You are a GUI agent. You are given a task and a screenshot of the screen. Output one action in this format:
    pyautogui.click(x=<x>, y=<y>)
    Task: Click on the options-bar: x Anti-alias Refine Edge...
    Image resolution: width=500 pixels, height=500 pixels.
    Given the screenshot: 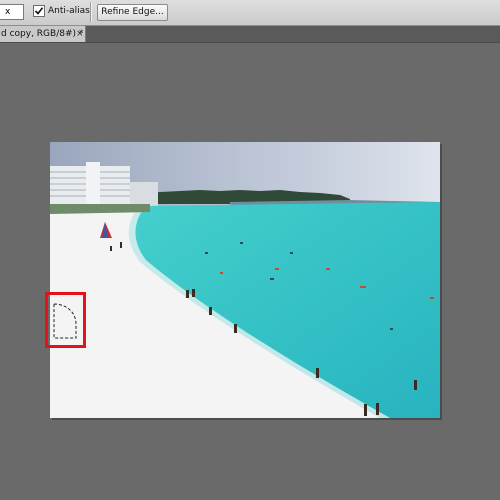 What is the action you would take?
    pyautogui.click(x=250, y=13)
    